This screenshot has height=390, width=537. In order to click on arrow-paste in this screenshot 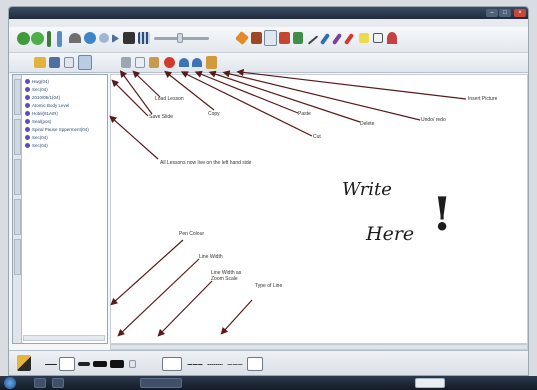, I will do `click(246, 92)`.